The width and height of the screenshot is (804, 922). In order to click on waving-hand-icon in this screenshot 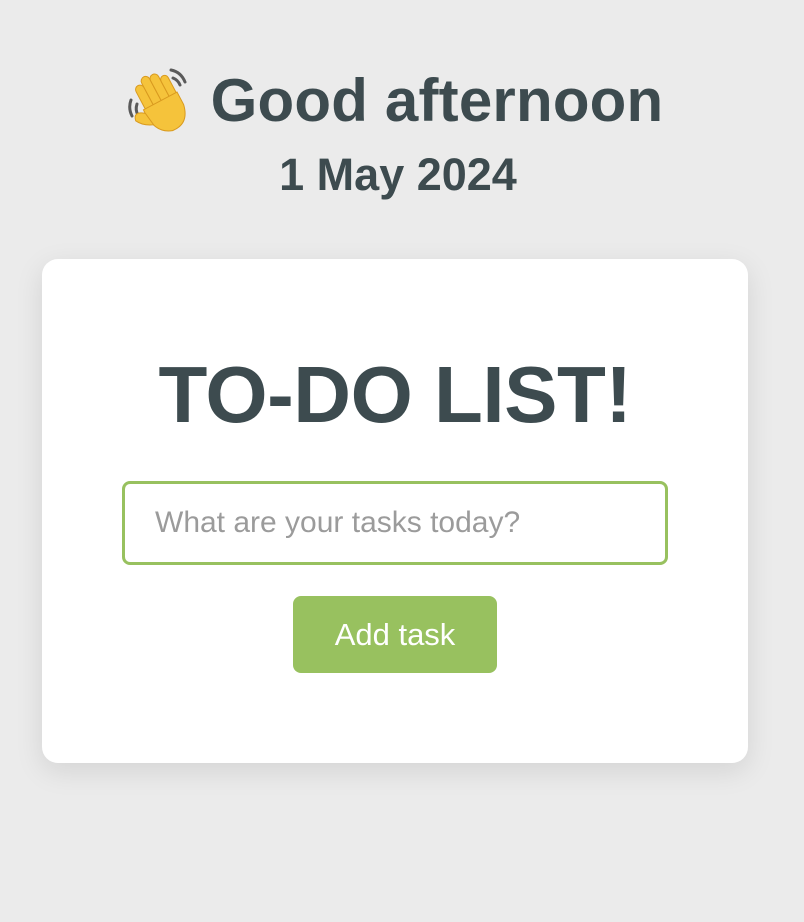, I will do `click(161, 101)`.